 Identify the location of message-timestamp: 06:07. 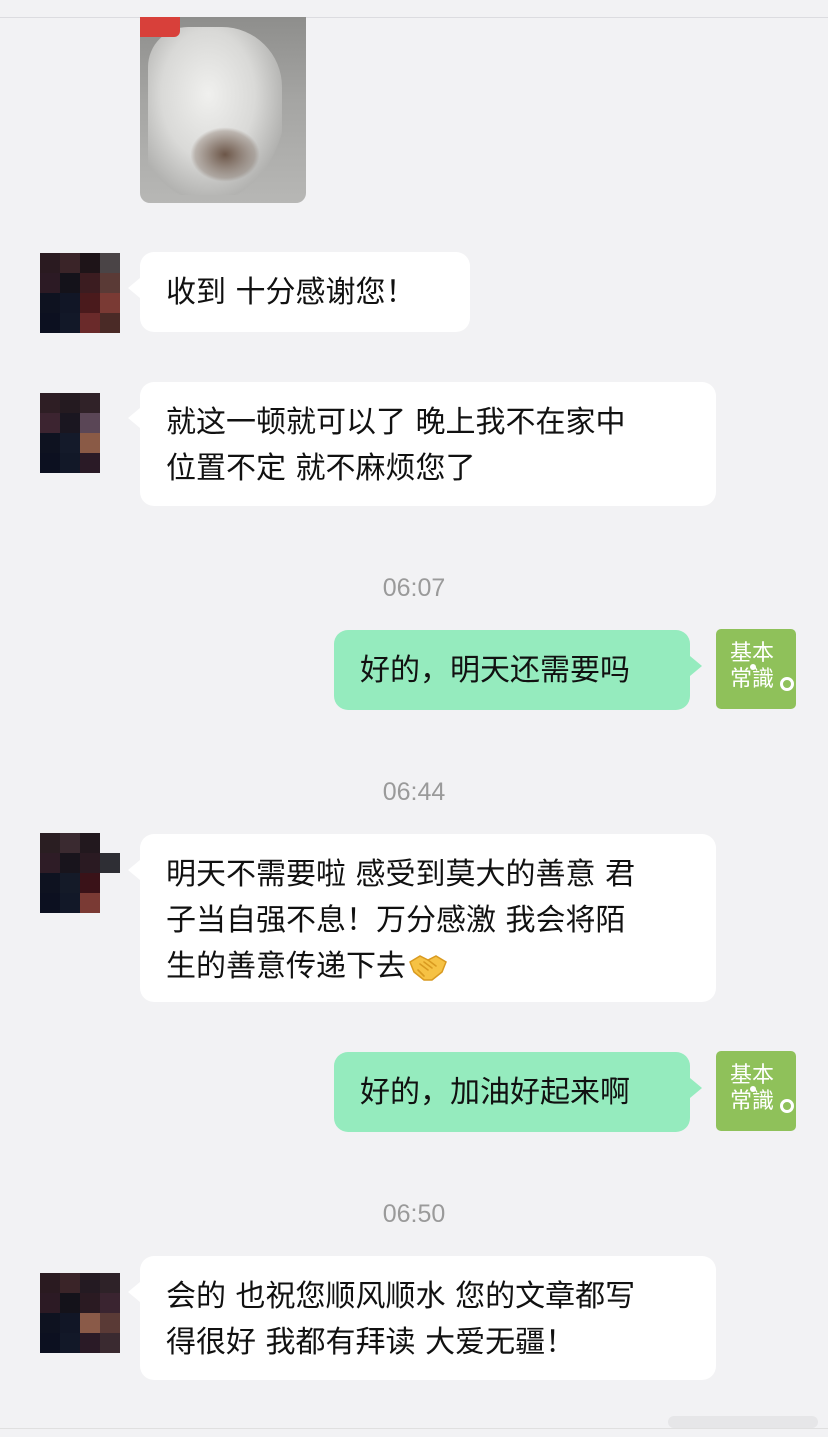
(414, 588).